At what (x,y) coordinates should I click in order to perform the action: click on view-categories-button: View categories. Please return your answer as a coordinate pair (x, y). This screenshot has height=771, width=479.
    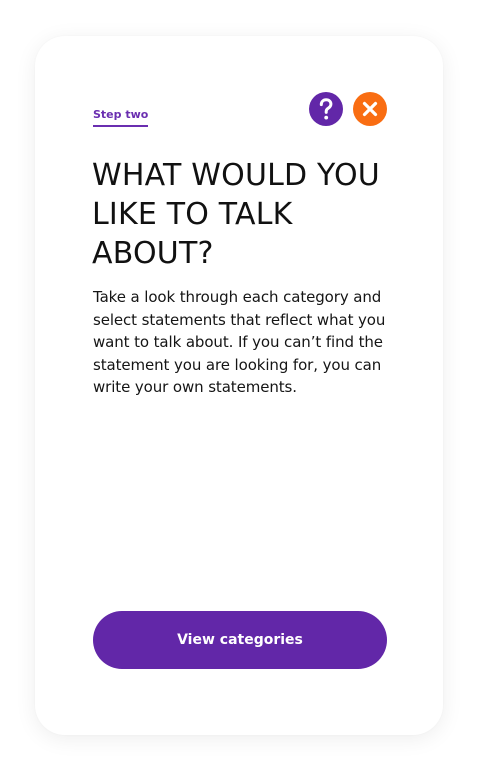
    Looking at the image, I should click on (240, 640).